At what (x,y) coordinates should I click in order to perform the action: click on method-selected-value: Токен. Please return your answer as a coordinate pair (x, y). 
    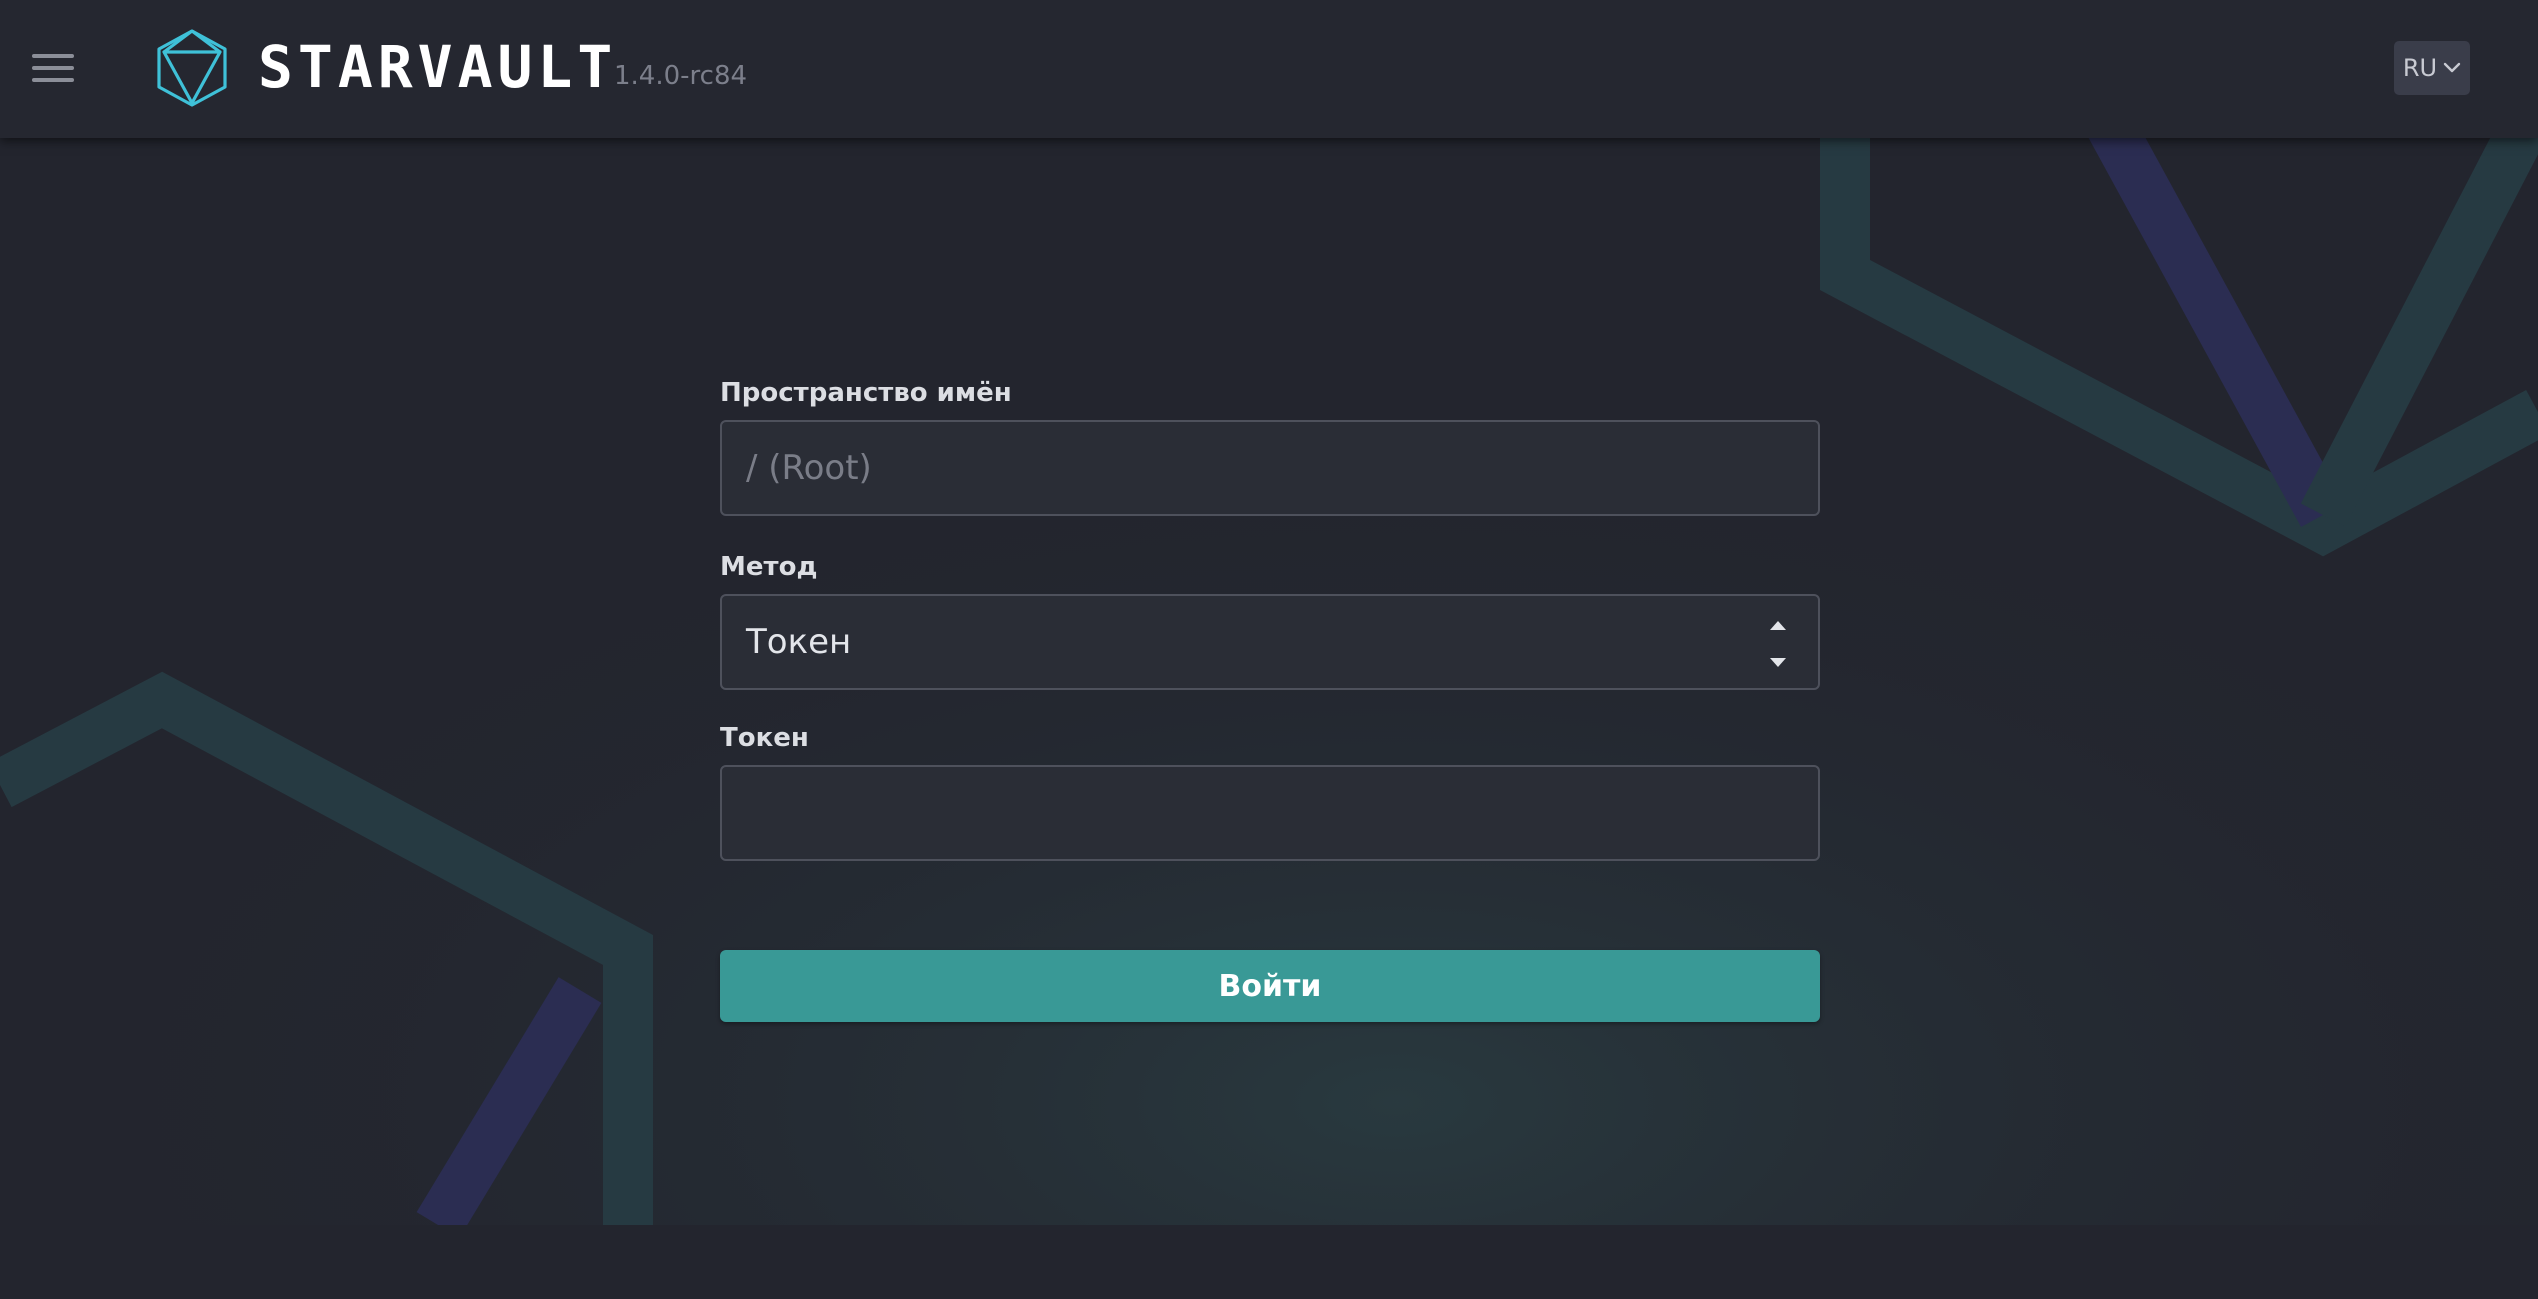
    Looking at the image, I should click on (799, 642).